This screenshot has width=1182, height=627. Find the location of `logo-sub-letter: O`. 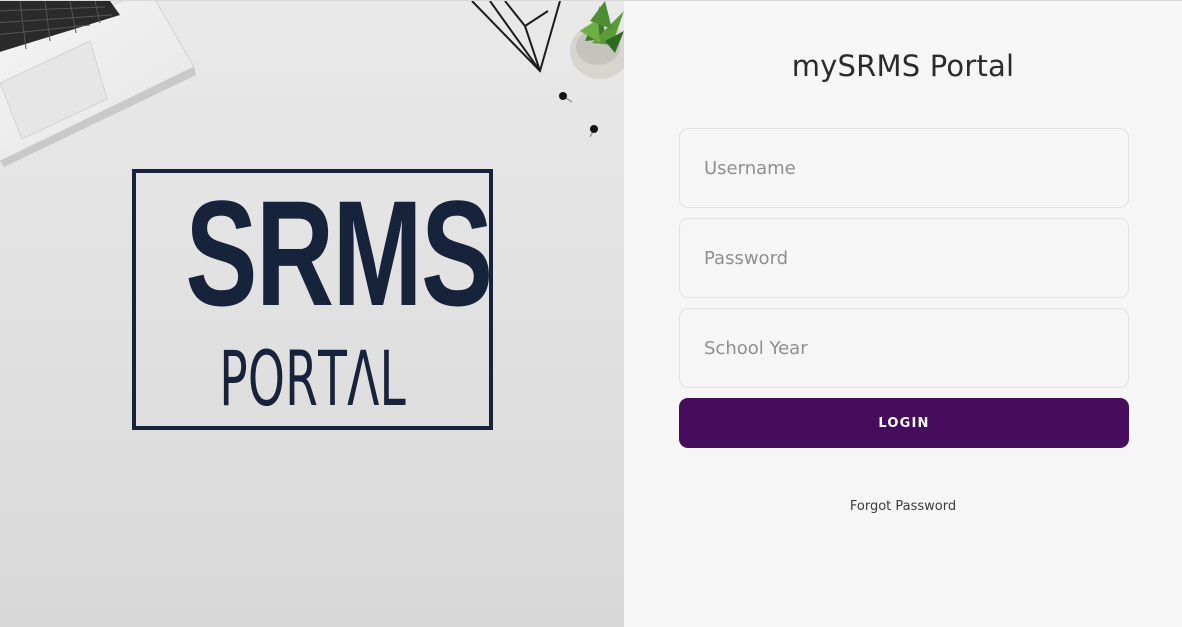

logo-sub-letter: O is located at coordinates (266, 378).